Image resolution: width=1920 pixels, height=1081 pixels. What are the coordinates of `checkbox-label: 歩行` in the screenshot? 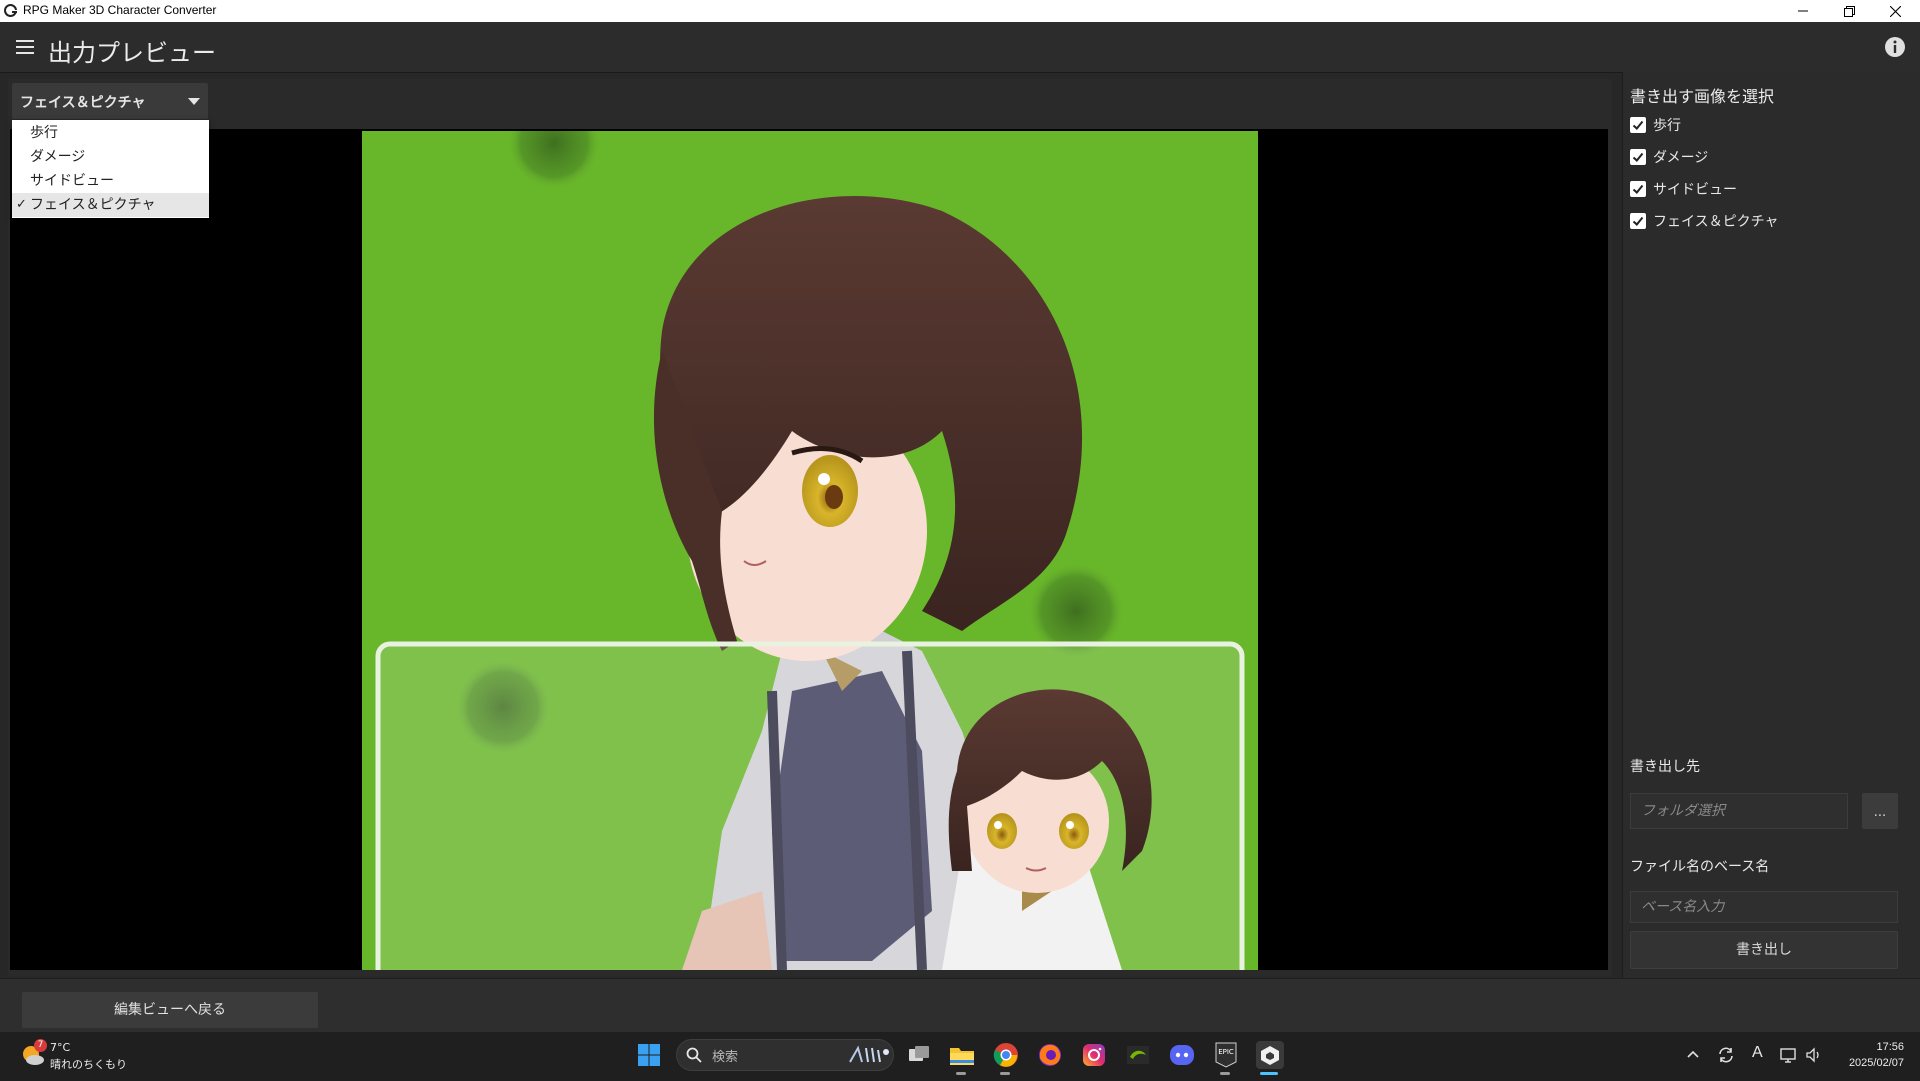 It's located at (1667, 126).